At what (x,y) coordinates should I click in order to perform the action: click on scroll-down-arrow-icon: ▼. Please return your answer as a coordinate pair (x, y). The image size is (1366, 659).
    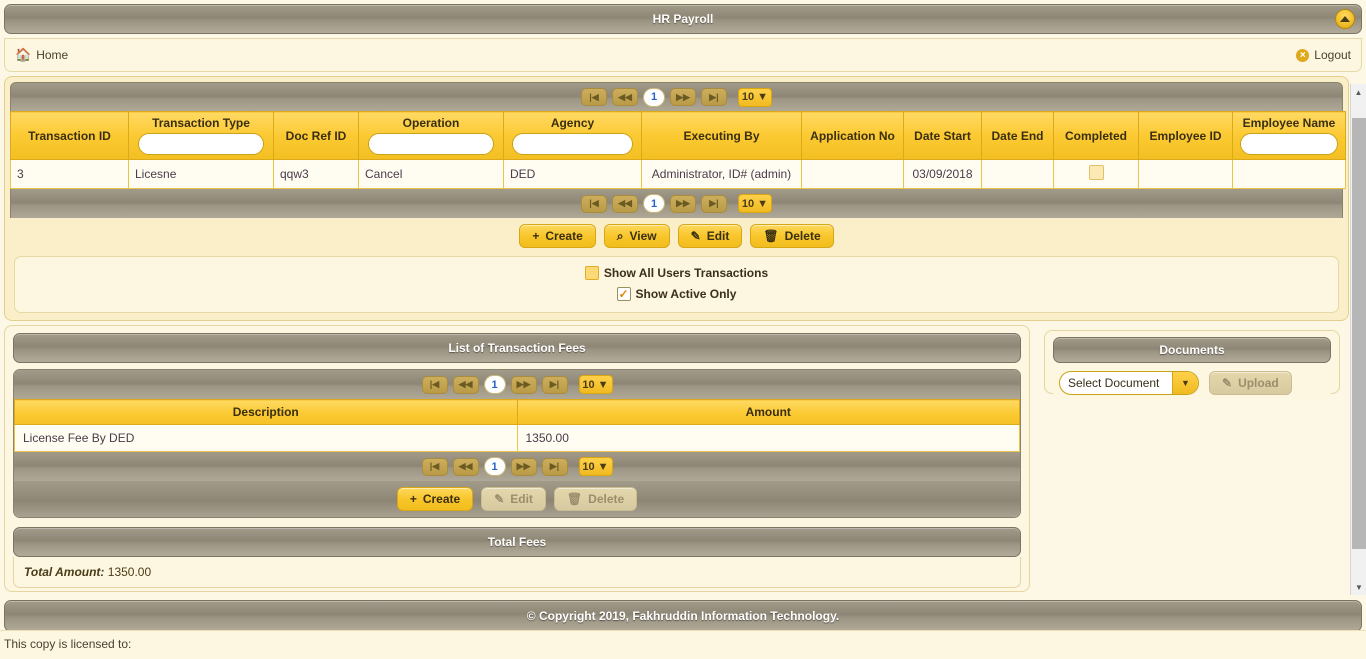
    Looking at the image, I should click on (1358, 587).